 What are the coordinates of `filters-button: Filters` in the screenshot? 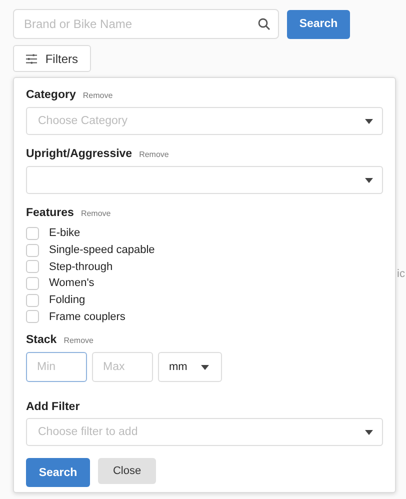 It's located at (52, 58).